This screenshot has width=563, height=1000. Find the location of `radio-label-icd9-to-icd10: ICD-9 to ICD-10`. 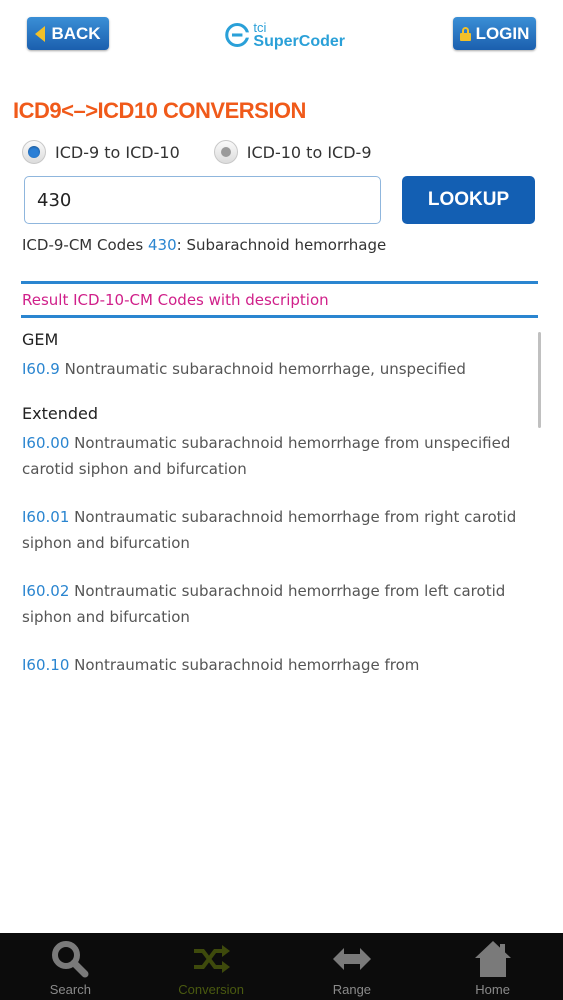

radio-label-icd9-to-icd10: ICD-9 to ICD-10 is located at coordinates (117, 152).